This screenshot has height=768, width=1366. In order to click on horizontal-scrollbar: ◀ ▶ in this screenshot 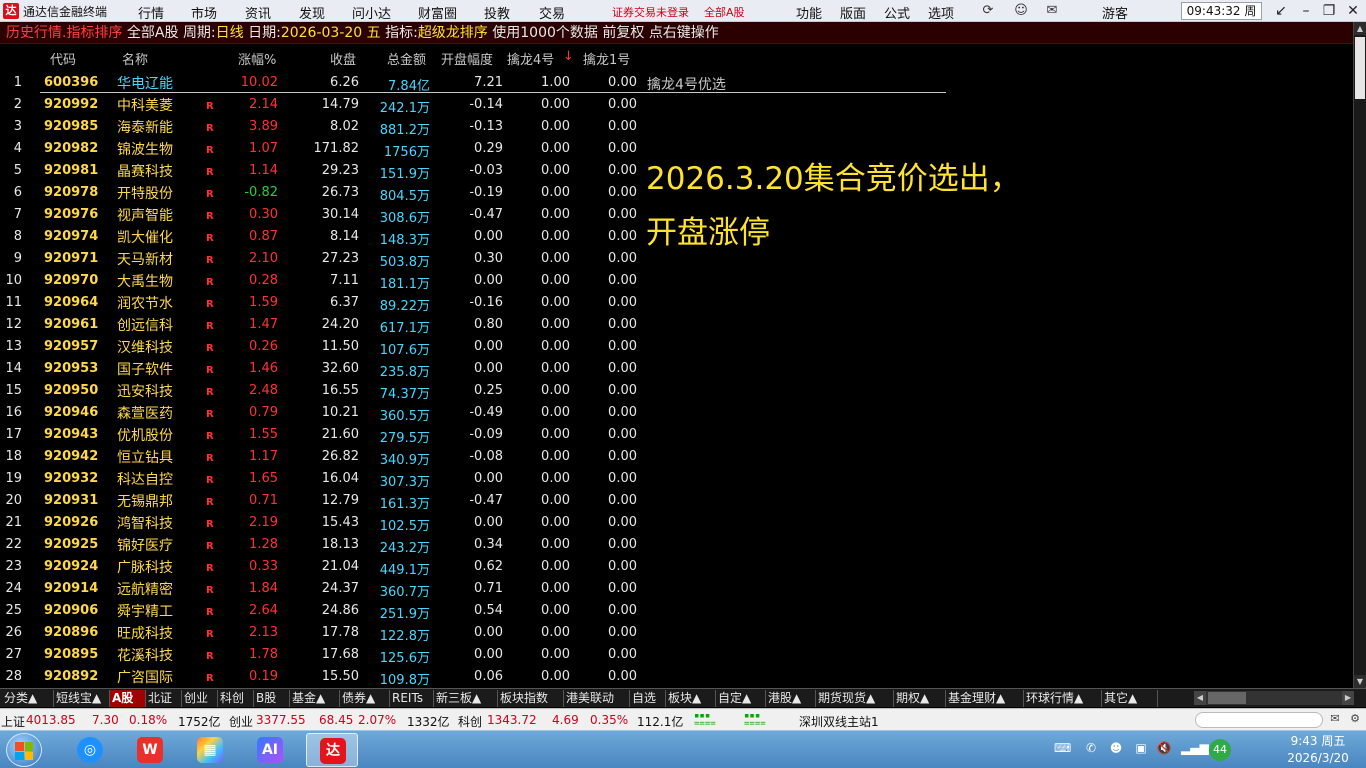, I will do `click(1274, 698)`.